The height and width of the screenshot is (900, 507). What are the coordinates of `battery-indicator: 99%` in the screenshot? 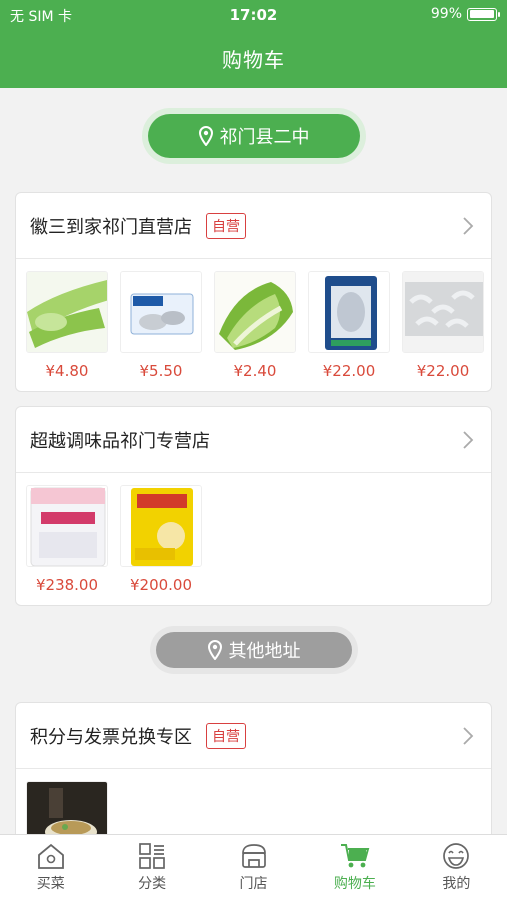 It's located at (465, 14).